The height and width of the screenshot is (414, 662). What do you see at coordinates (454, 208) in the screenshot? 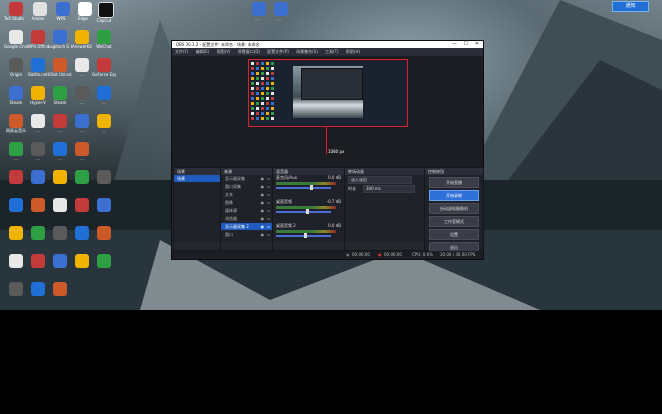
I see `virtual-camera-button: 启动虚拟摄像机` at bounding box center [454, 208].